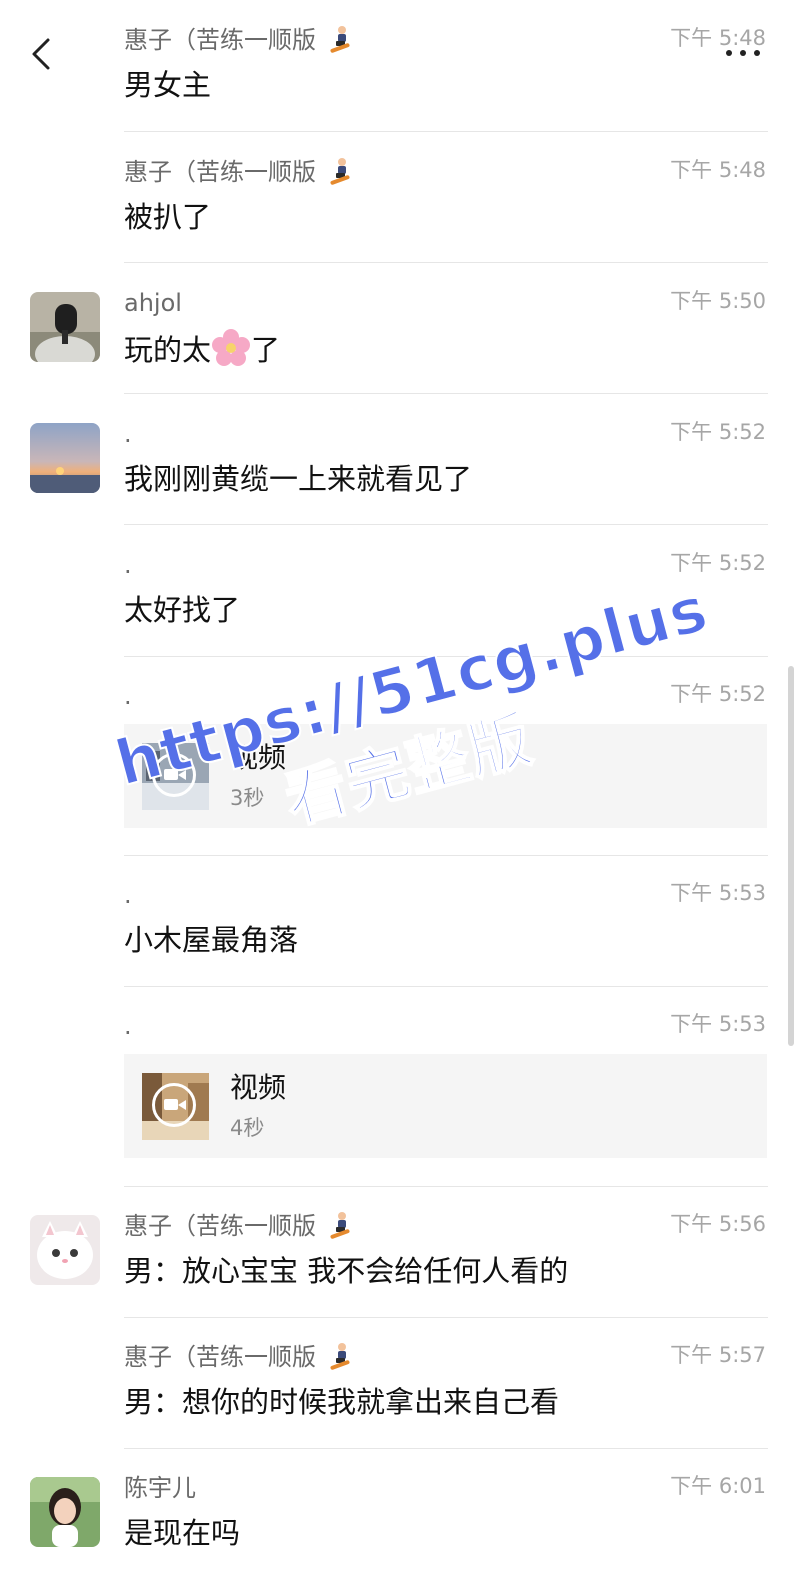 This screenshot has width=800, height=1571. I want to click on message-text: 小木屋最角落, so click(211, 940).